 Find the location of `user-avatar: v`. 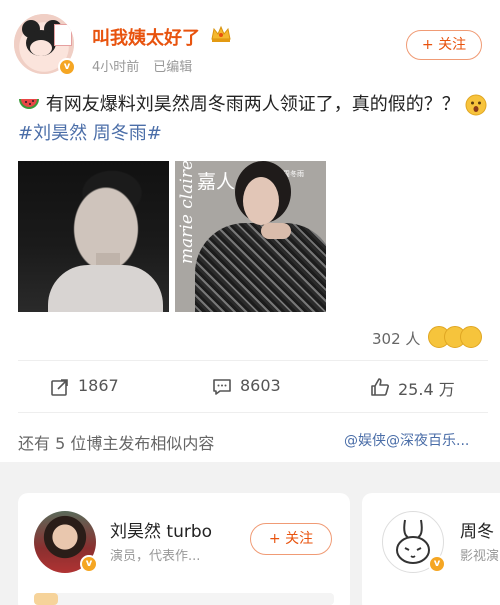

user-avatar: v is located at coordinates (45, 45).